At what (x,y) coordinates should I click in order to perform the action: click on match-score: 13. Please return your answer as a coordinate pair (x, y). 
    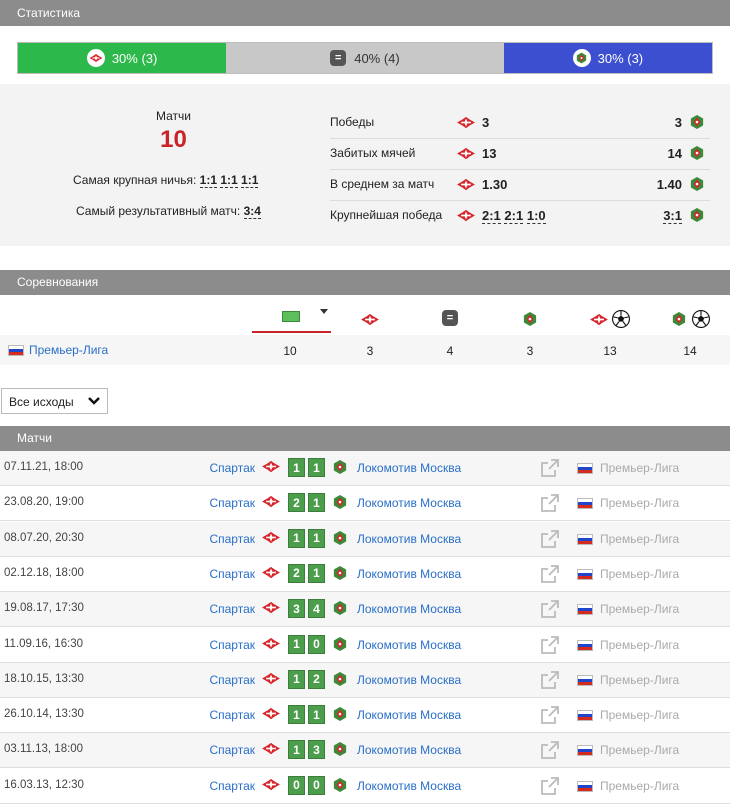
    Looking at the image, I should click on (306, 750).